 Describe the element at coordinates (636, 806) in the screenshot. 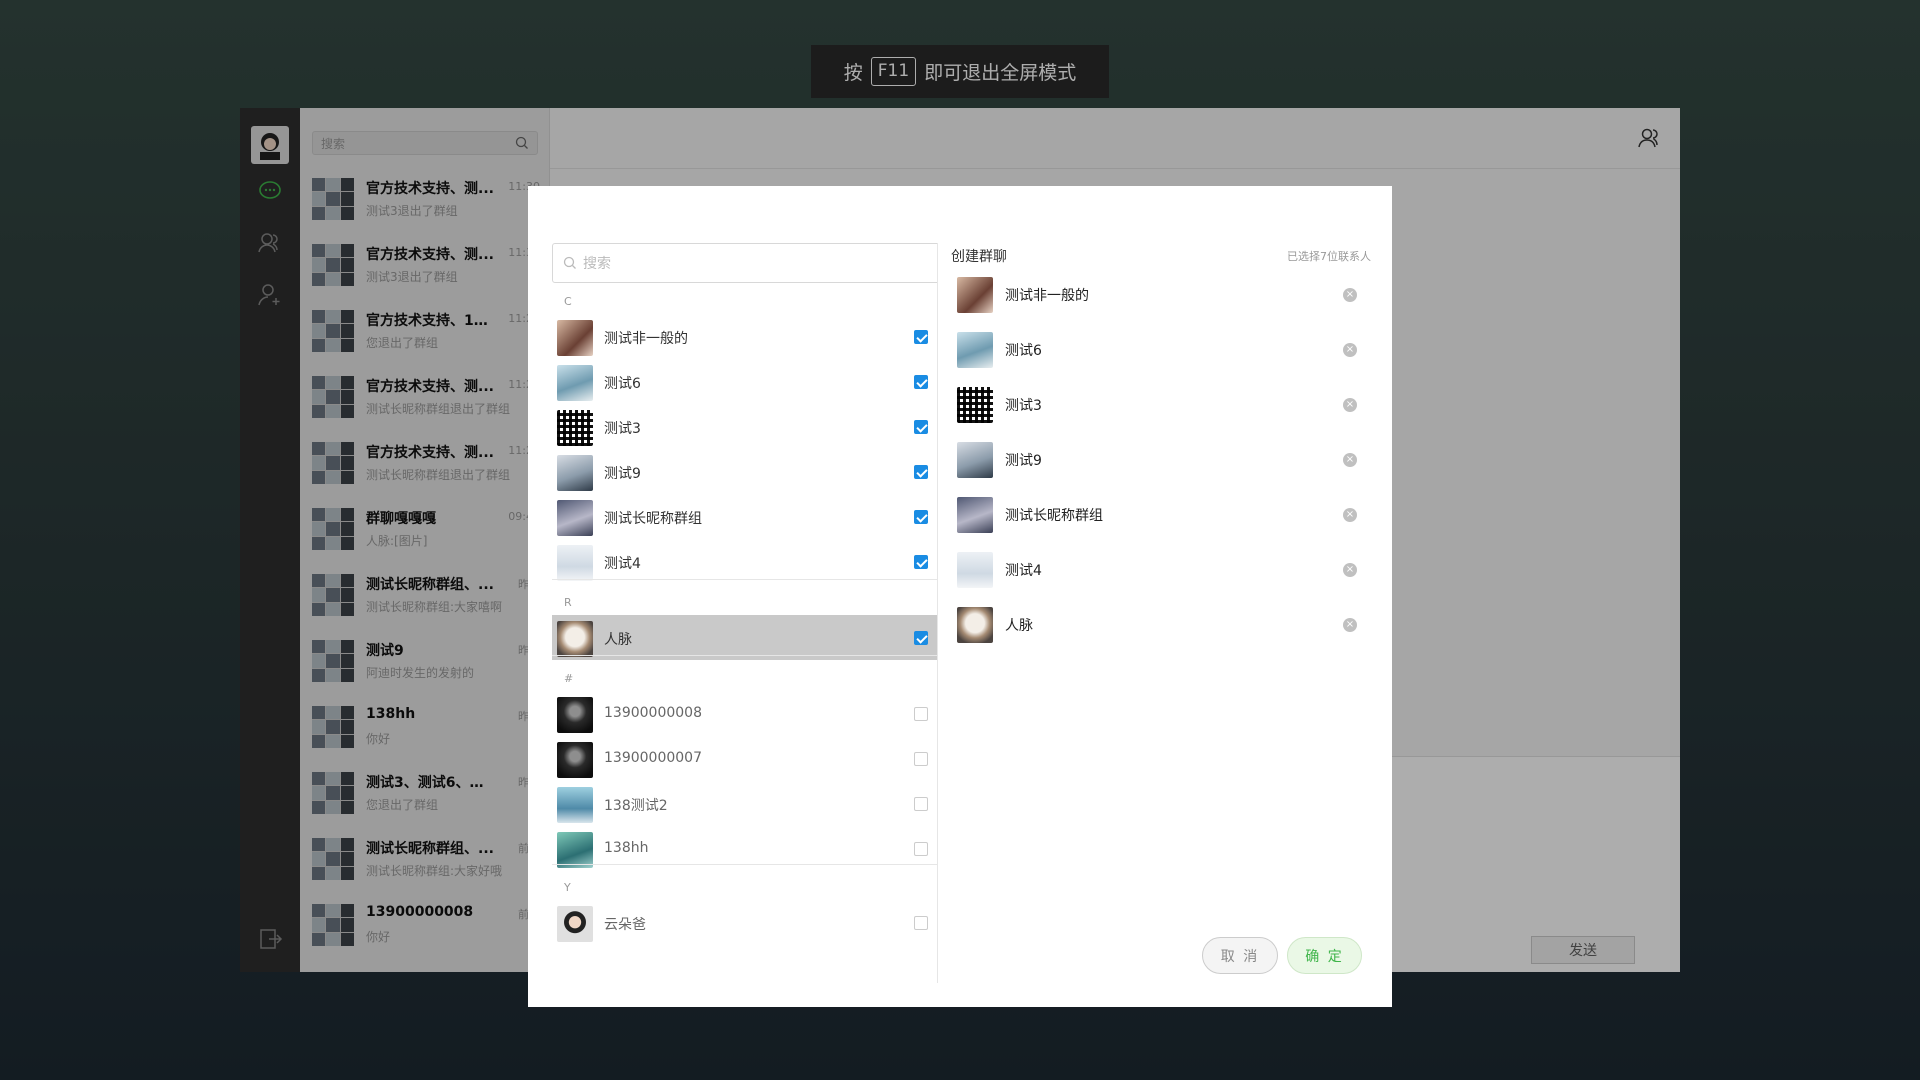

I see `contact-name: 138测试2` at that location.